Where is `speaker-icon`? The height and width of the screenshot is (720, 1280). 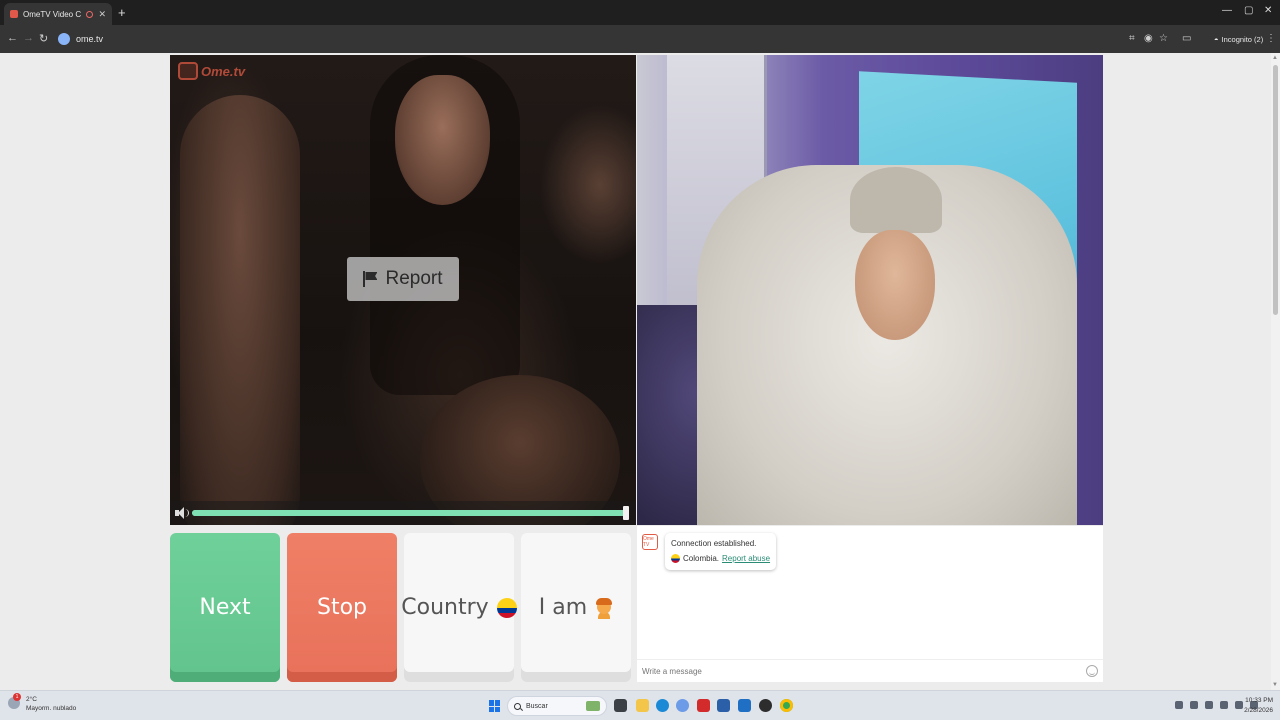
speaker-icon is located at coordinates (182, 513).